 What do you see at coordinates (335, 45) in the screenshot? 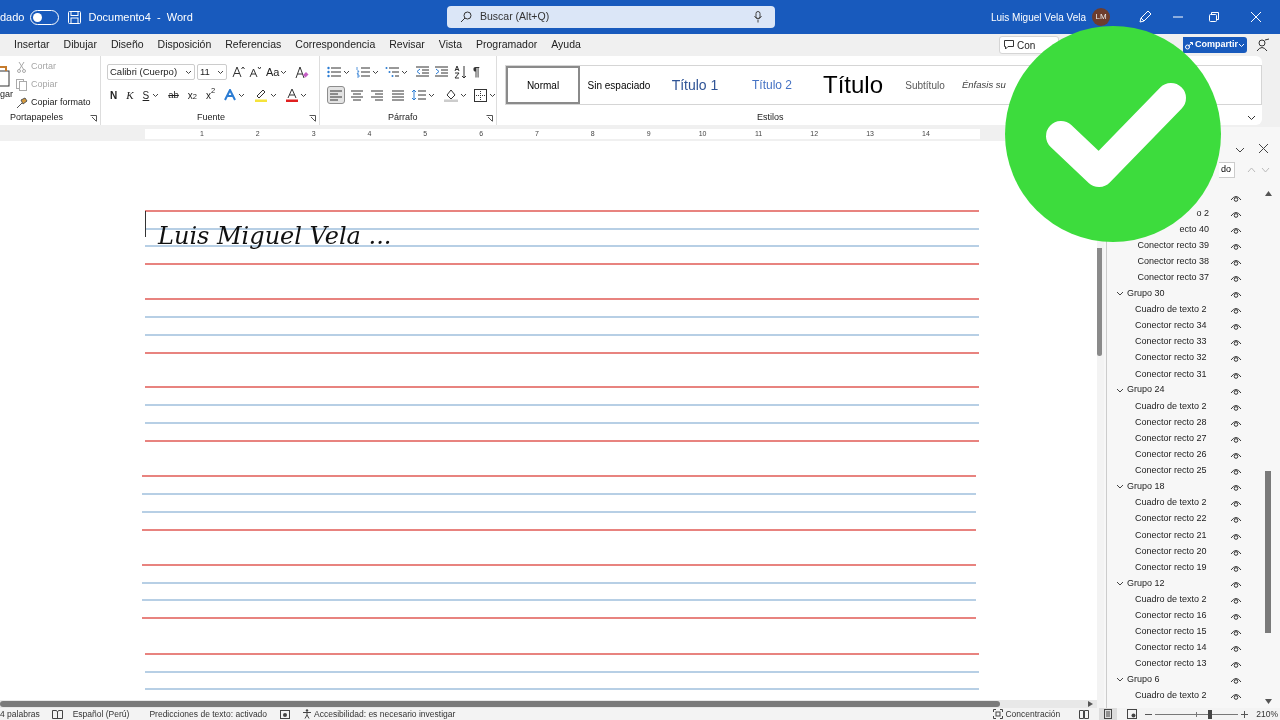
I see `ribbon-tab: Correspondencia` at bounding box center [335, 45].